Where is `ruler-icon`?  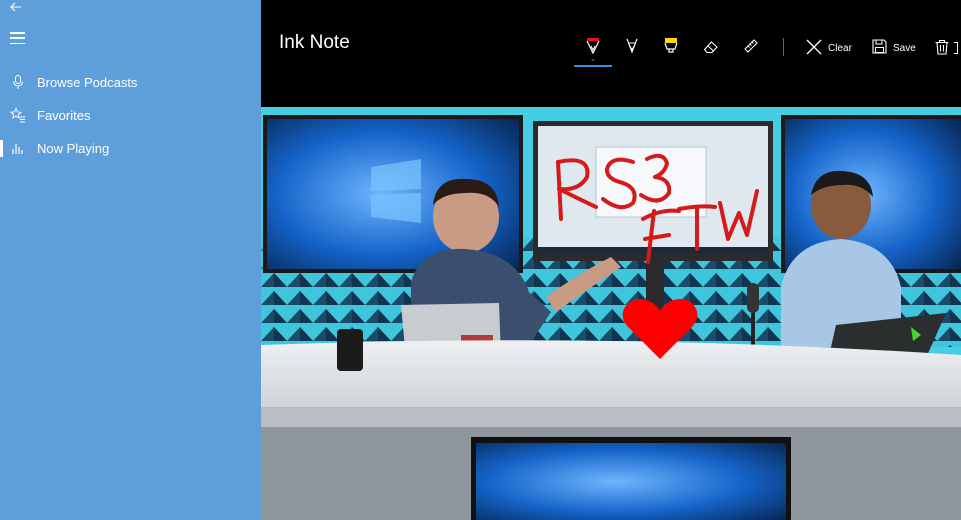
ruler-icon is located at coordinates (751, 48).